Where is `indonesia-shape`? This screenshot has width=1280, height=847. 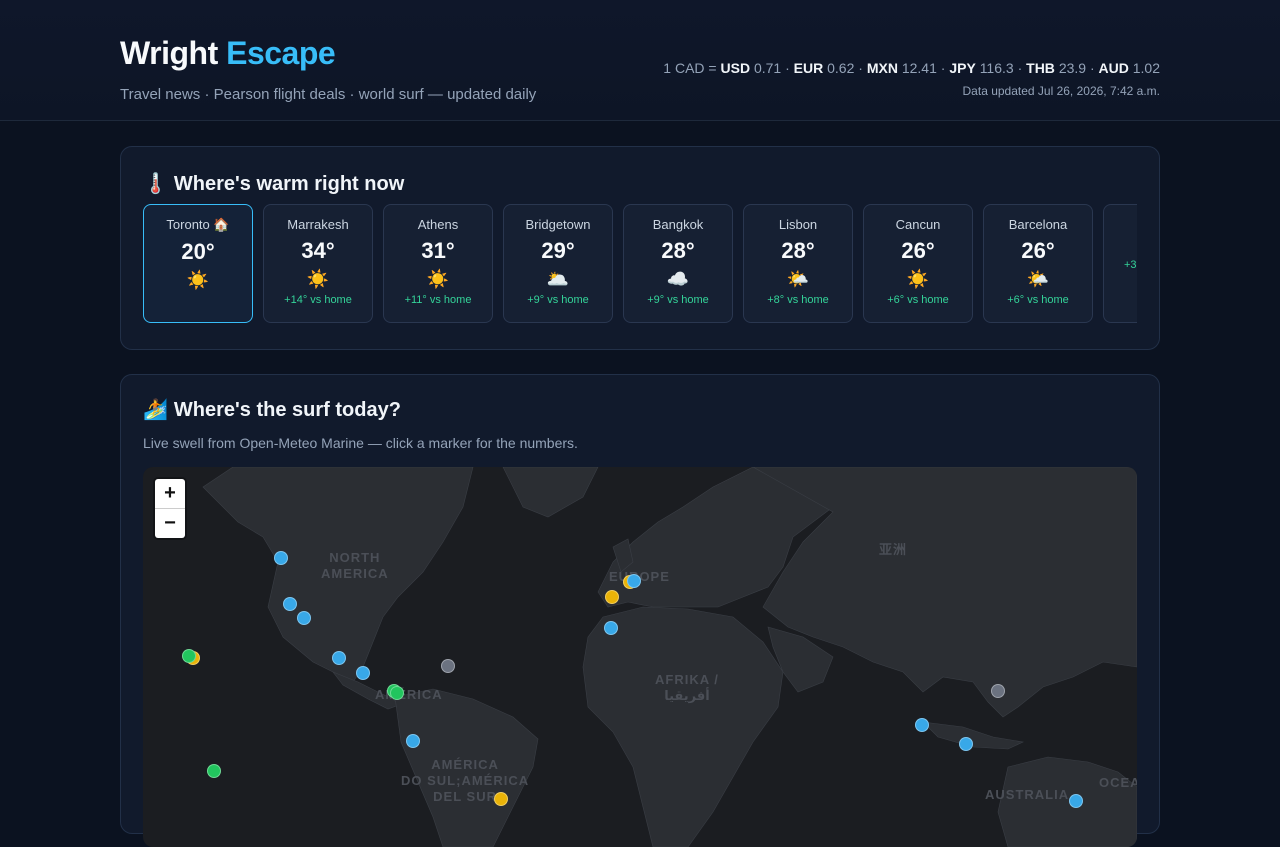
indonesia-shape is located at coordinates (973, 735).